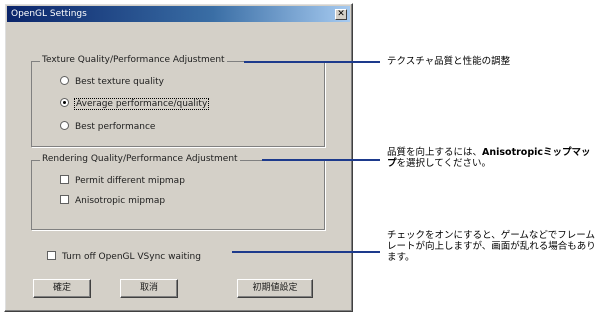  Describe the element at coordinates (130, 181) in the screenshot. I see `checkbox-label: Permit different mipmap` at that location.